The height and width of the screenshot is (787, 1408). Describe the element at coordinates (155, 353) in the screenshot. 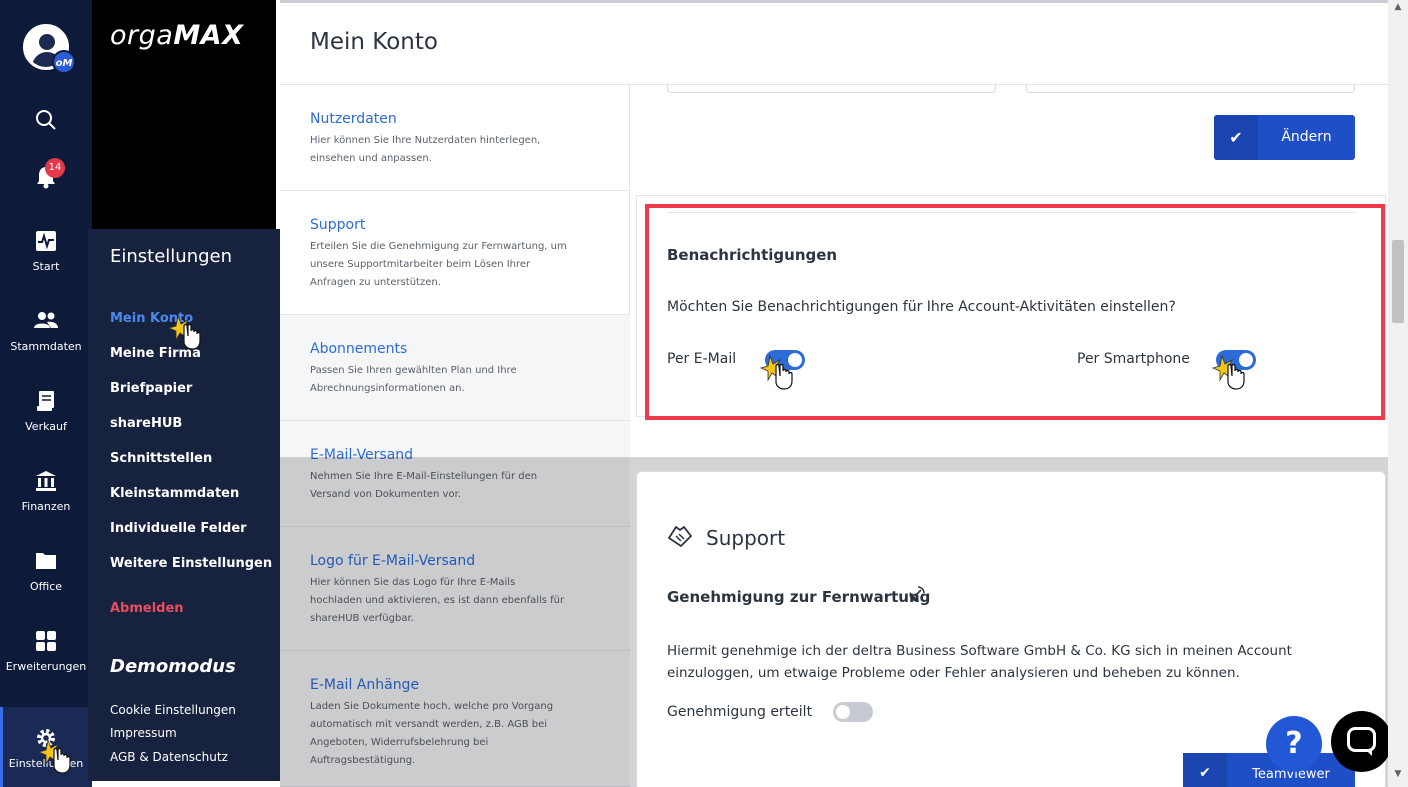

I see `submenu-item-meine-firma: Meine Firma` at that location.